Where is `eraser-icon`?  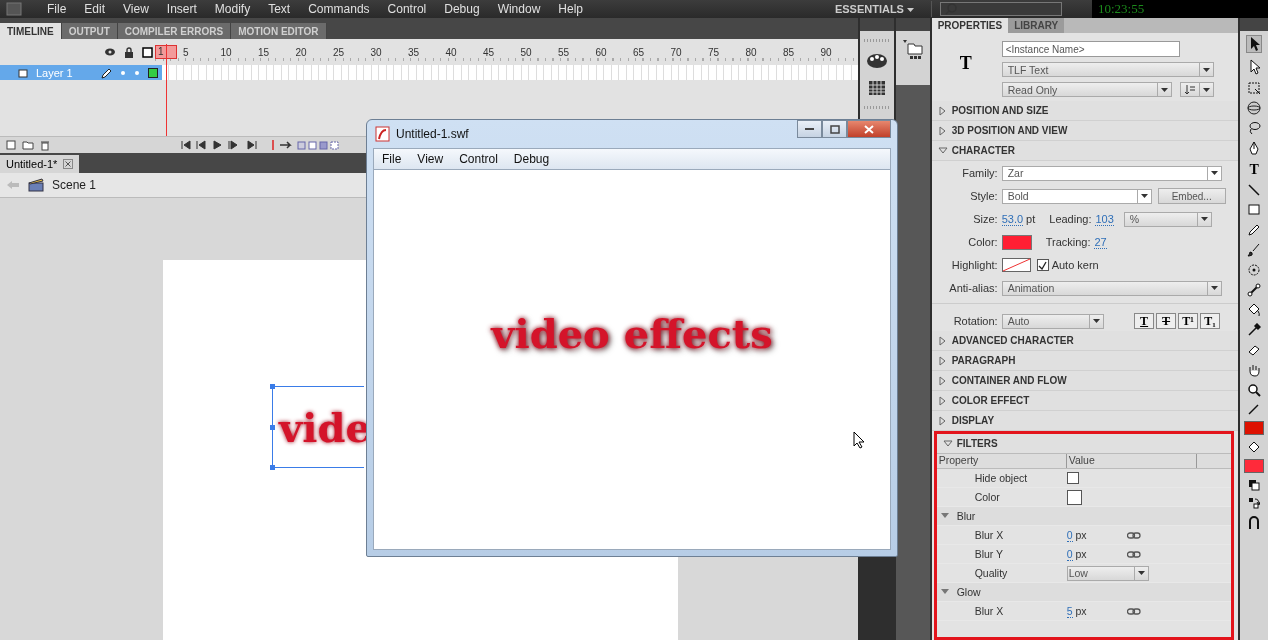
eraser-icon is located at coordinates (1254, 350).